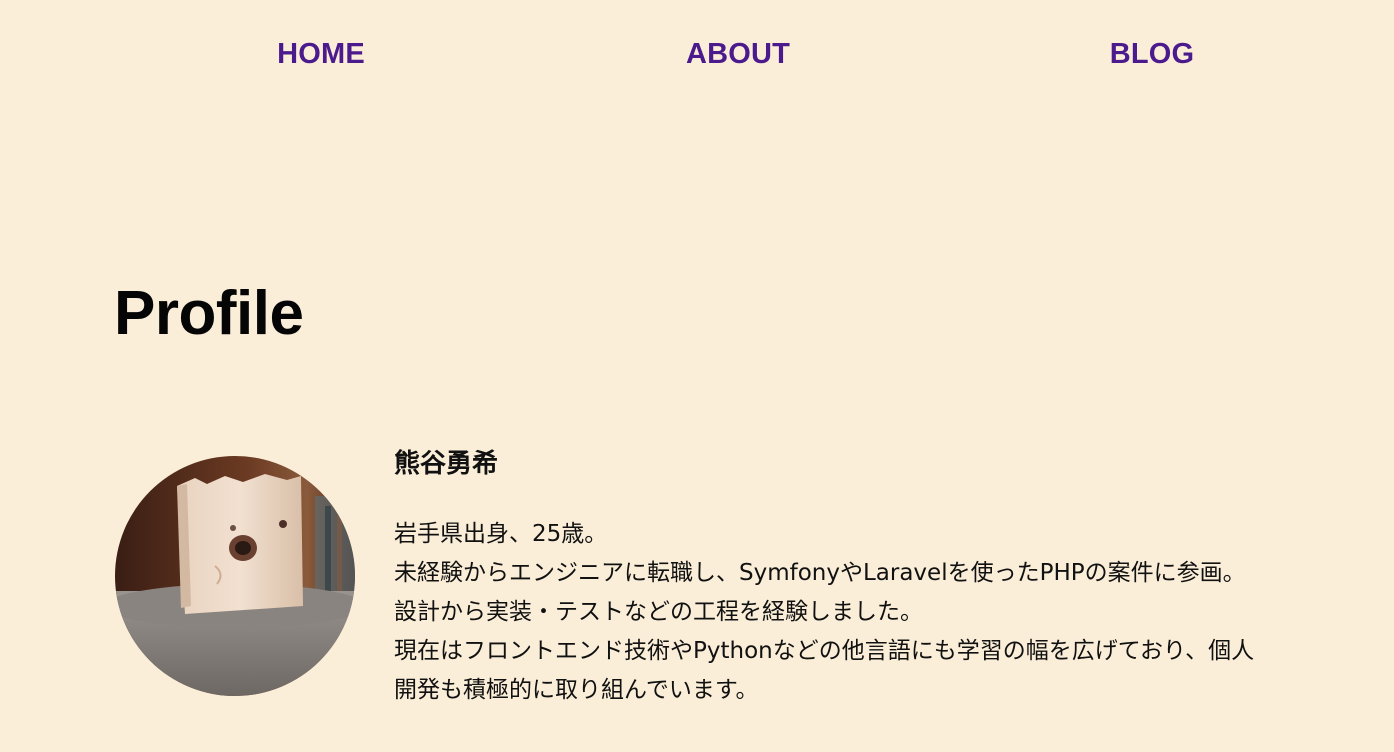 This screenshot has width=1394, height=752. What do you see at coordinates (501, 534) in the screenshot?
I see `bio-line: 岩手県出身、25歳。` at bounding box center [501, 534].